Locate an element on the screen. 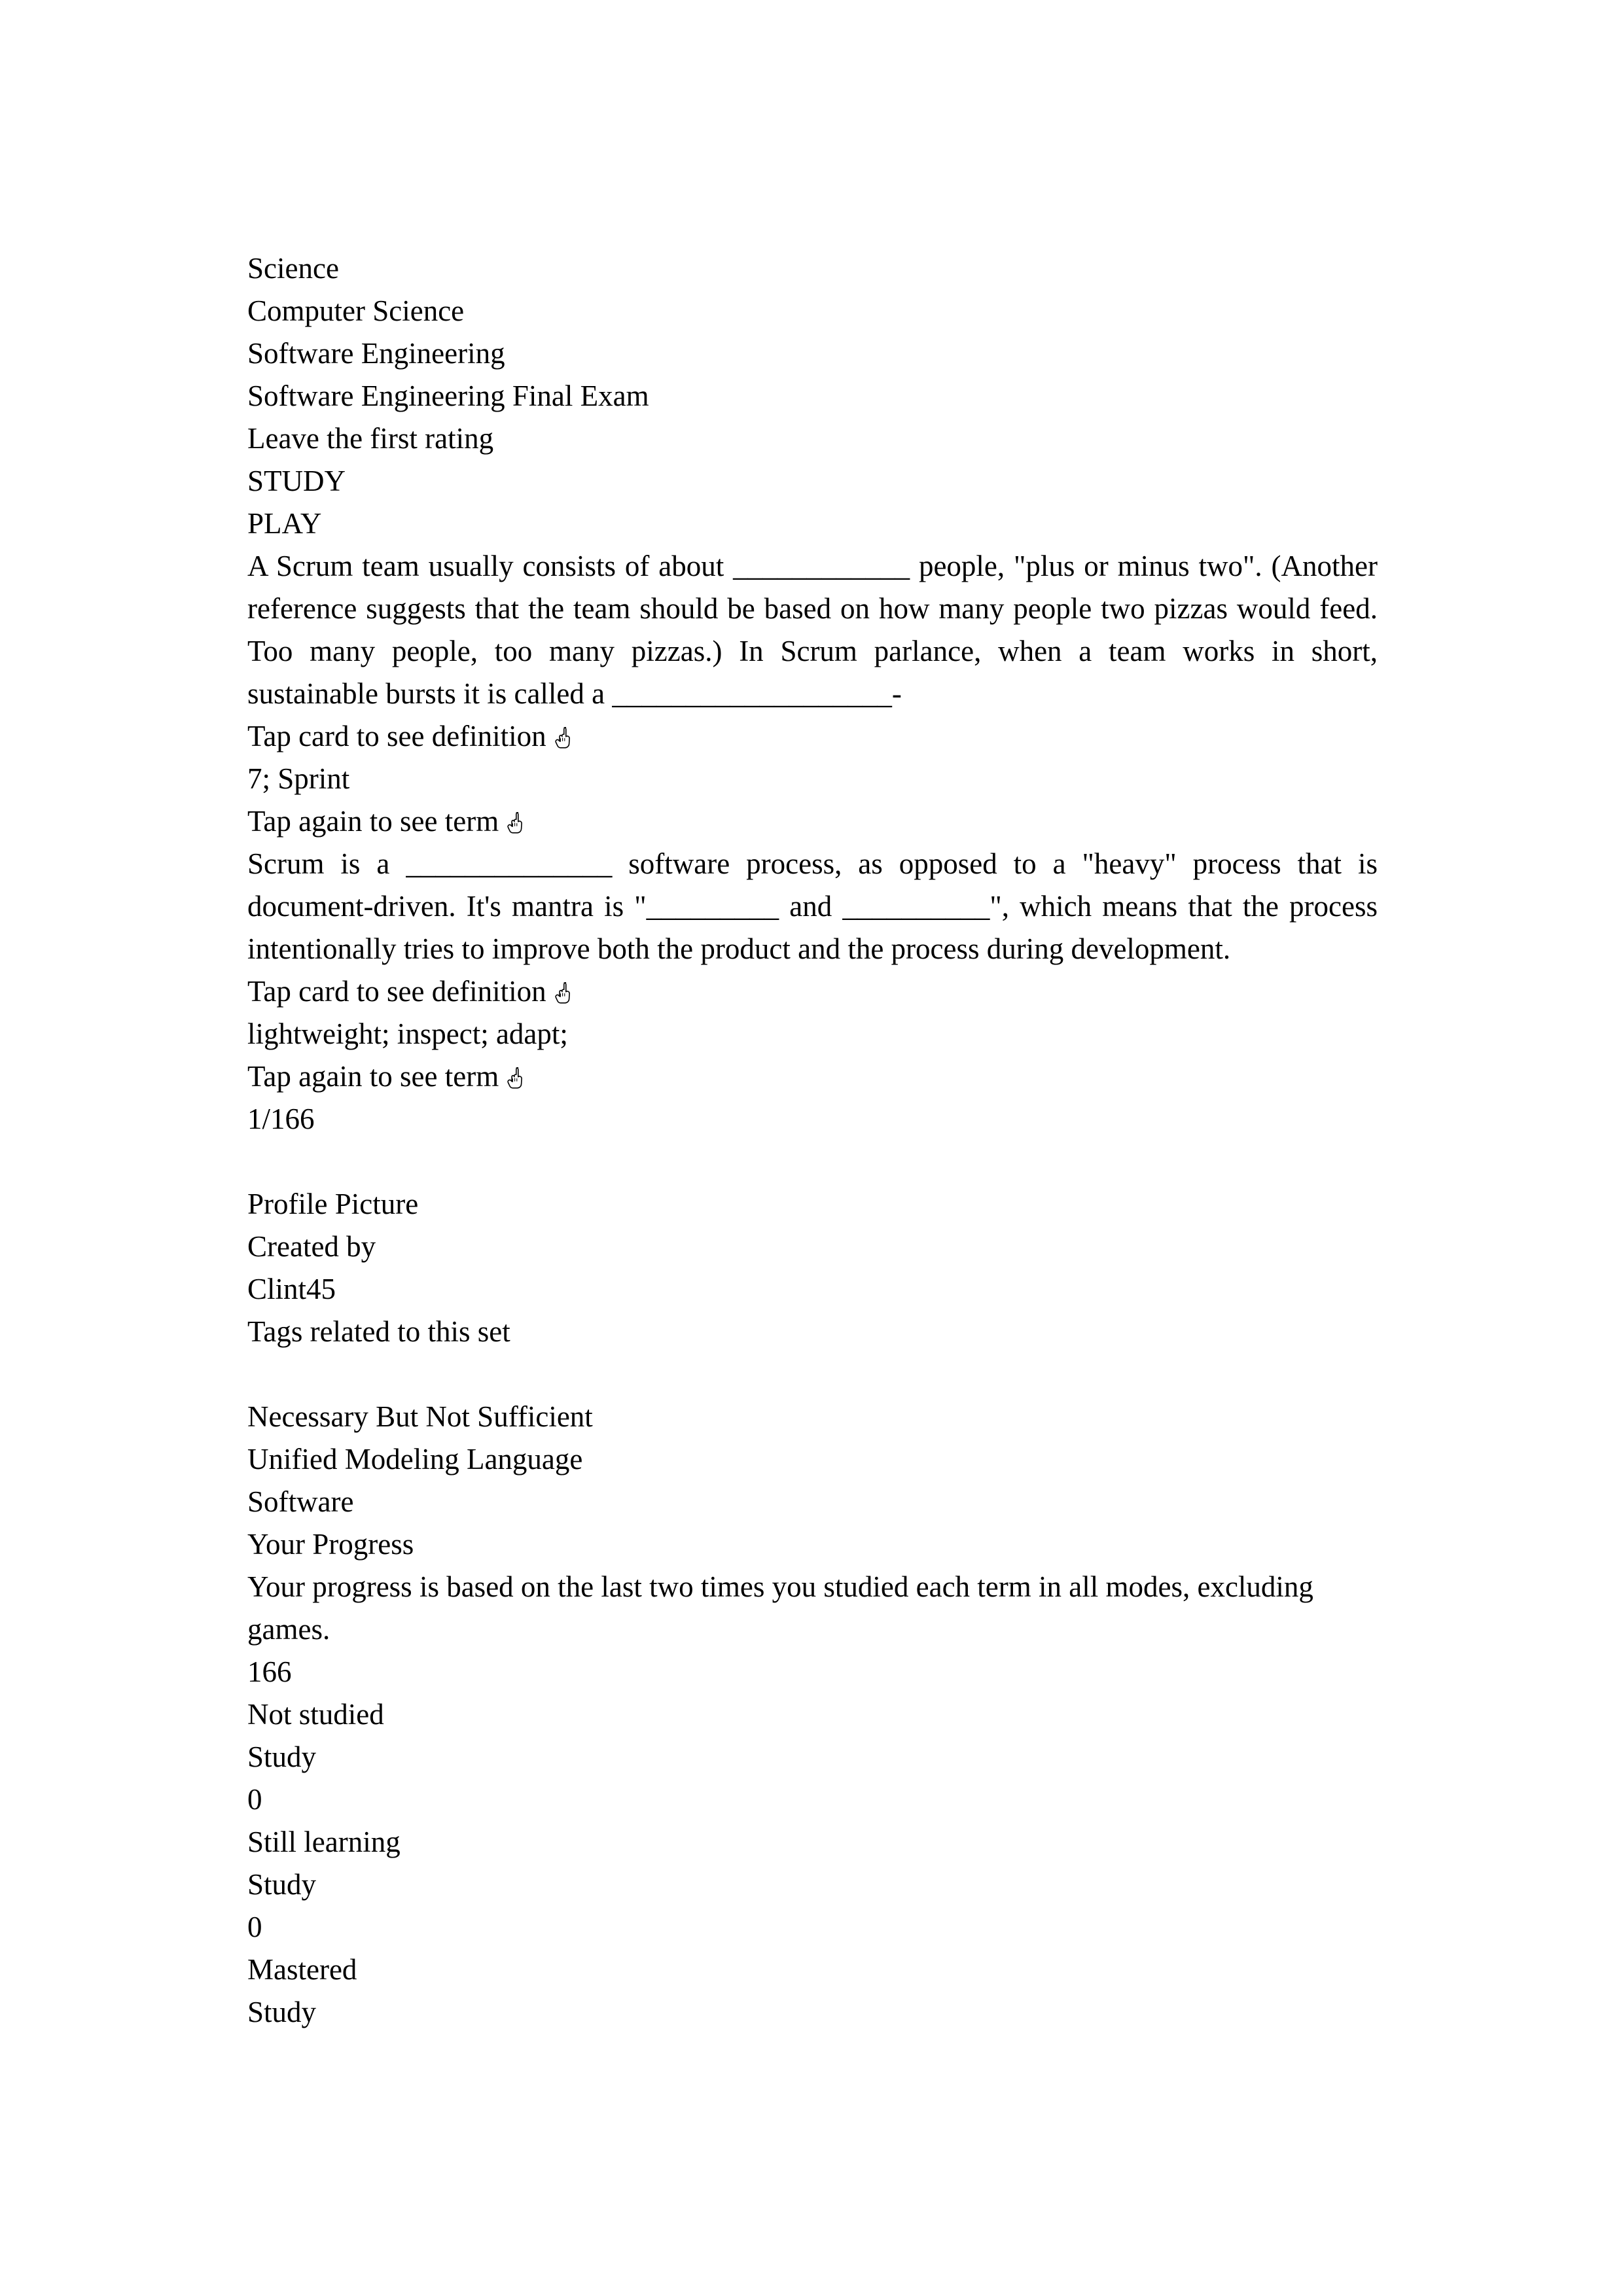  card-1-definition: 7; Sprint is located at coordinates (298, 778).